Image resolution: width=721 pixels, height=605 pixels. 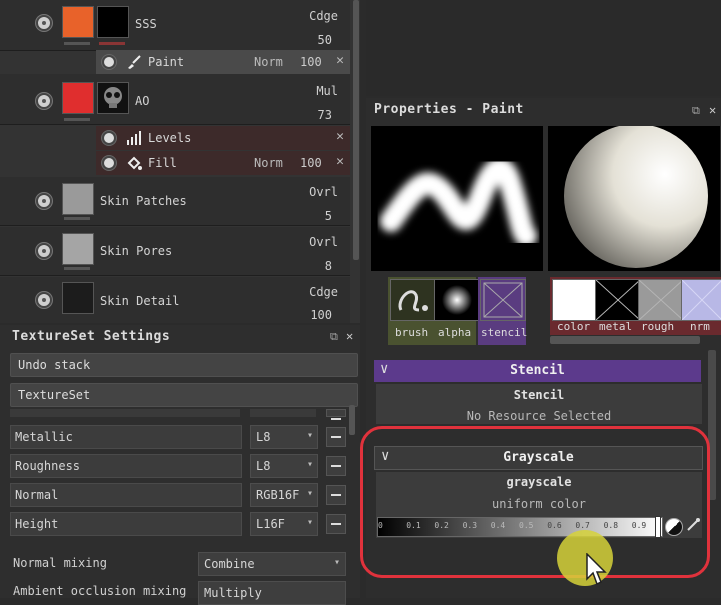 What do you see at coordinates (134, 163) in the screenshot?
I see `fill-bucket-icon` at bounding box center [134, 163].